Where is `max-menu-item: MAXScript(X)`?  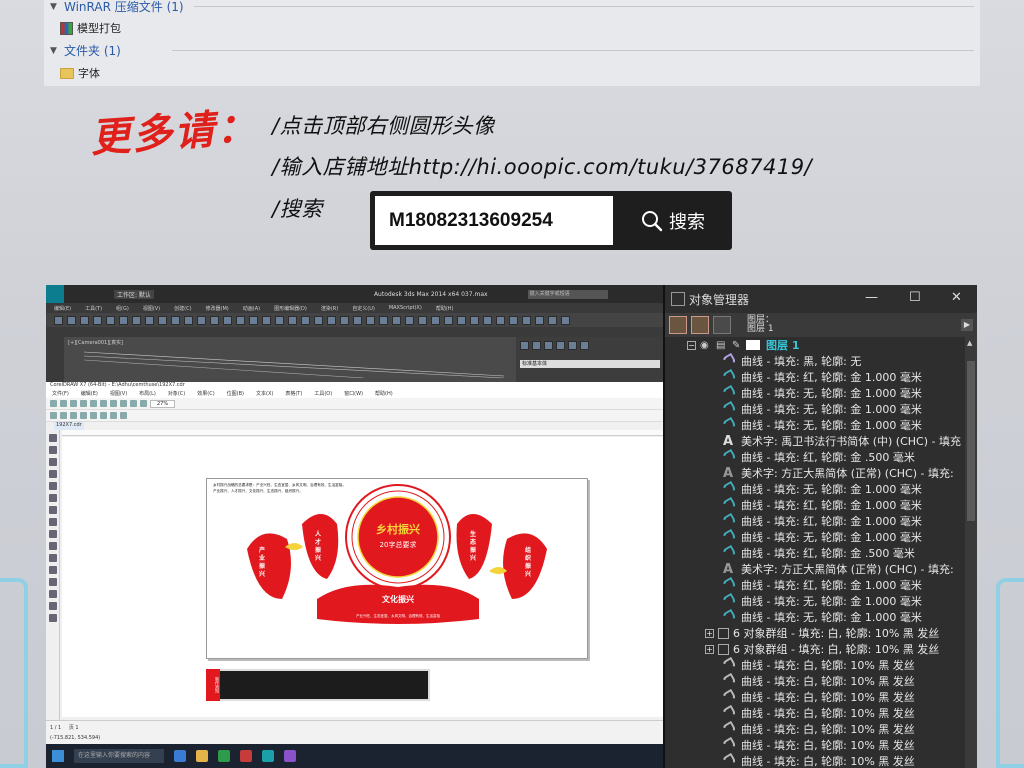 max-menu-item: MAXScript(X) is located at coordinates (405, 308).